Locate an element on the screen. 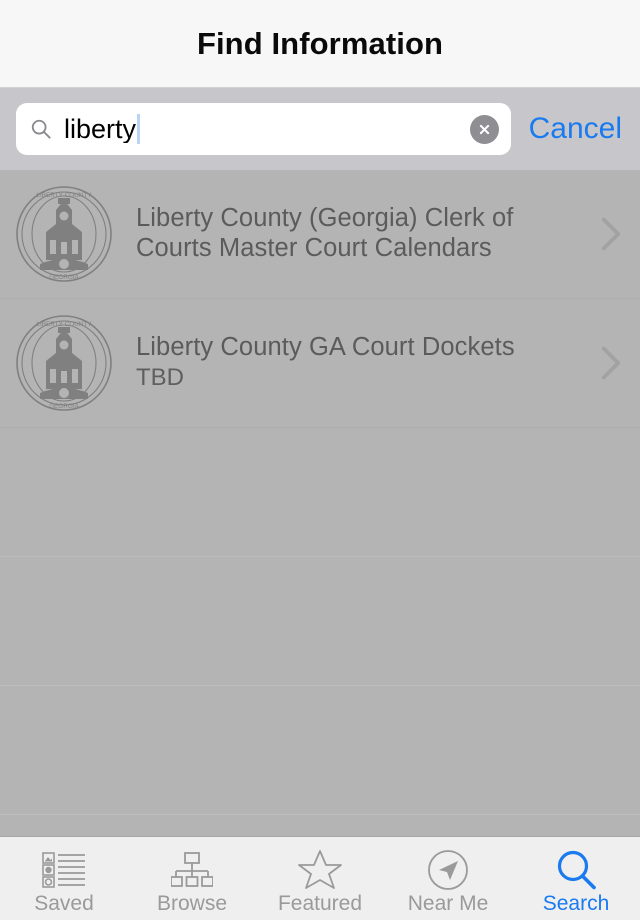 The image size is (640, 920). search-input-value: liberty is located at coordinates (100, 129).